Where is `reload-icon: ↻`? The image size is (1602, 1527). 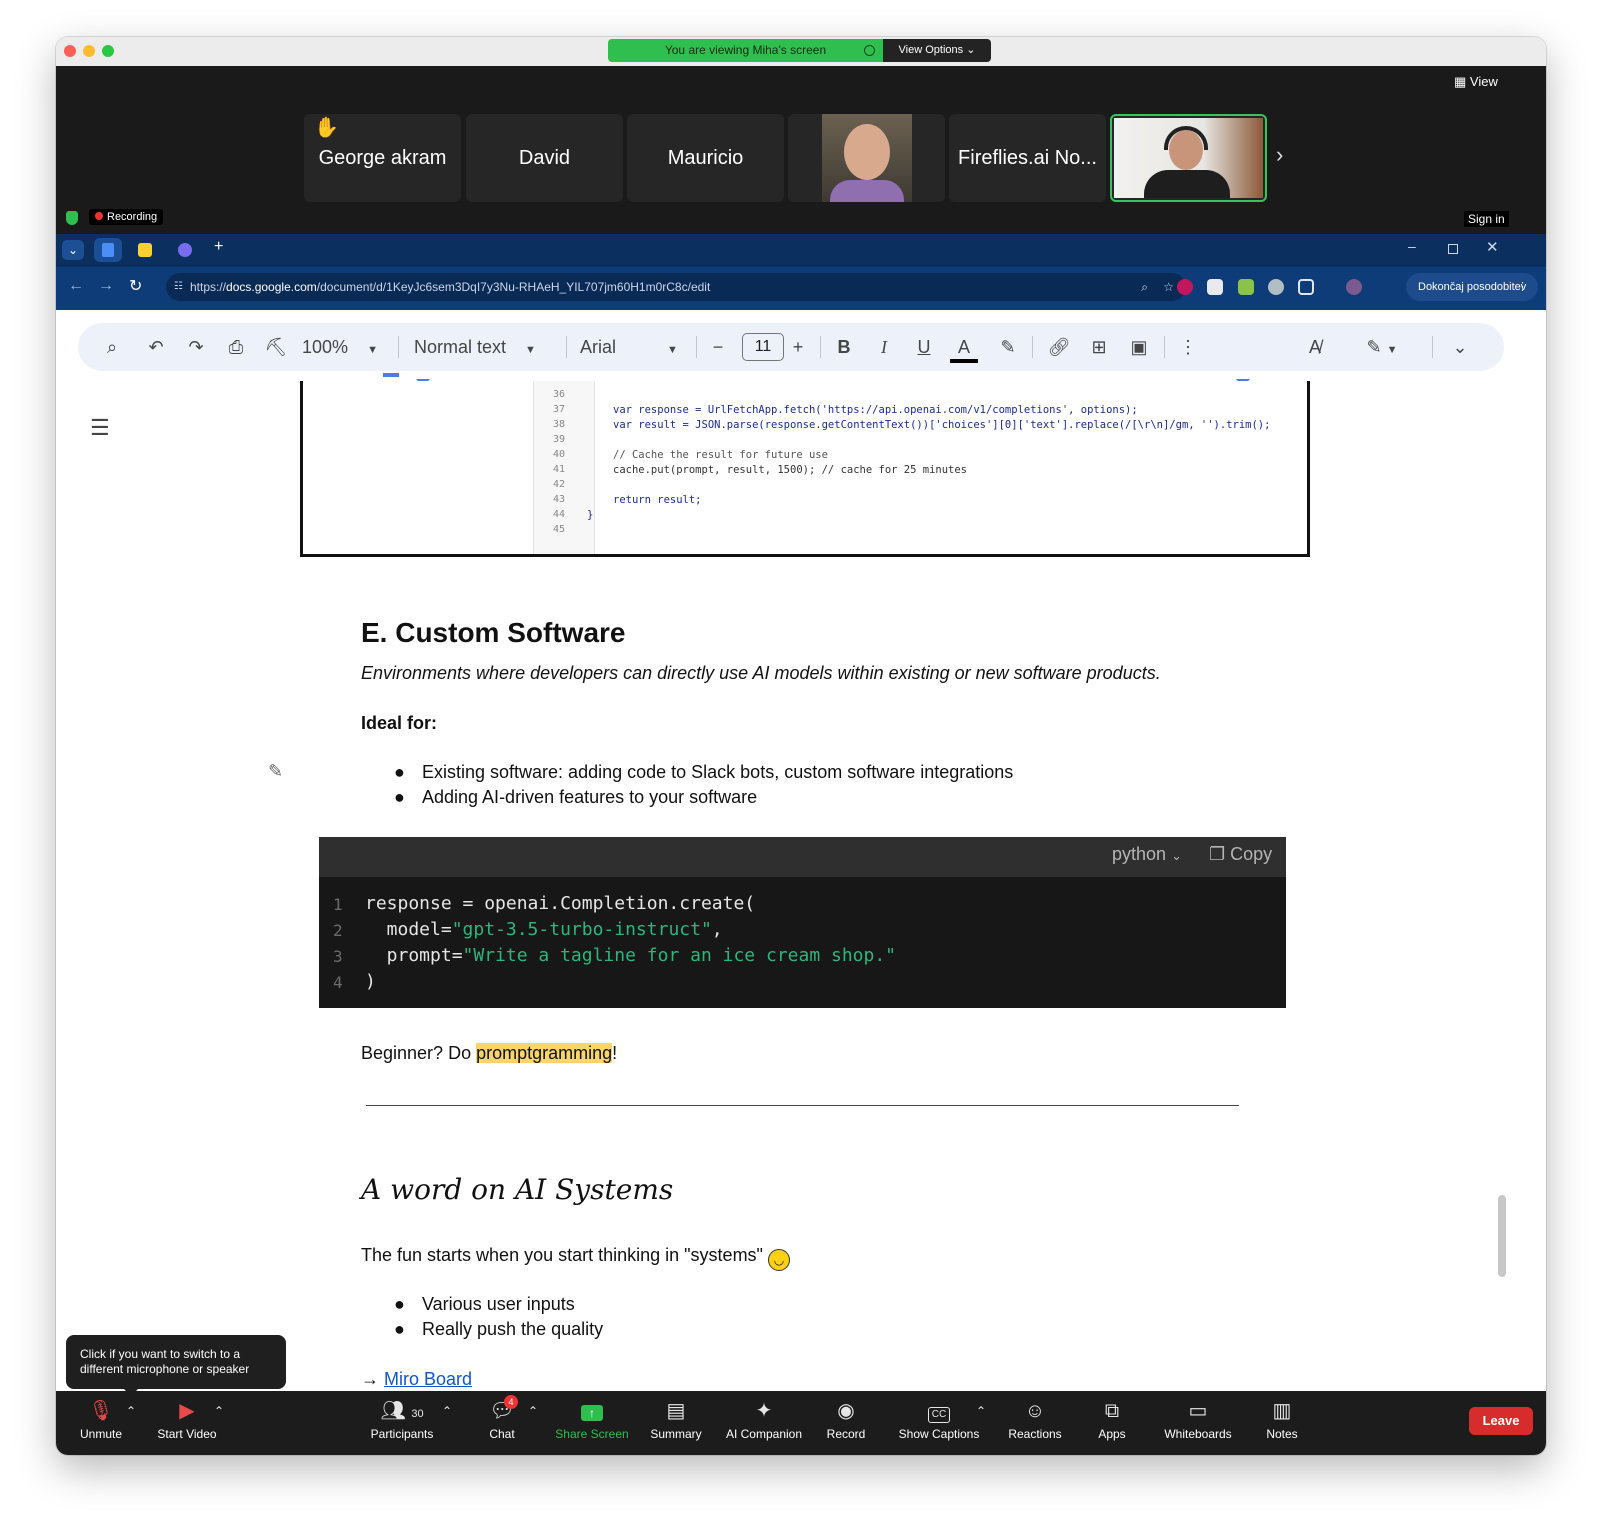
reload-icon: ↻ is located at coordinates (135, 286).